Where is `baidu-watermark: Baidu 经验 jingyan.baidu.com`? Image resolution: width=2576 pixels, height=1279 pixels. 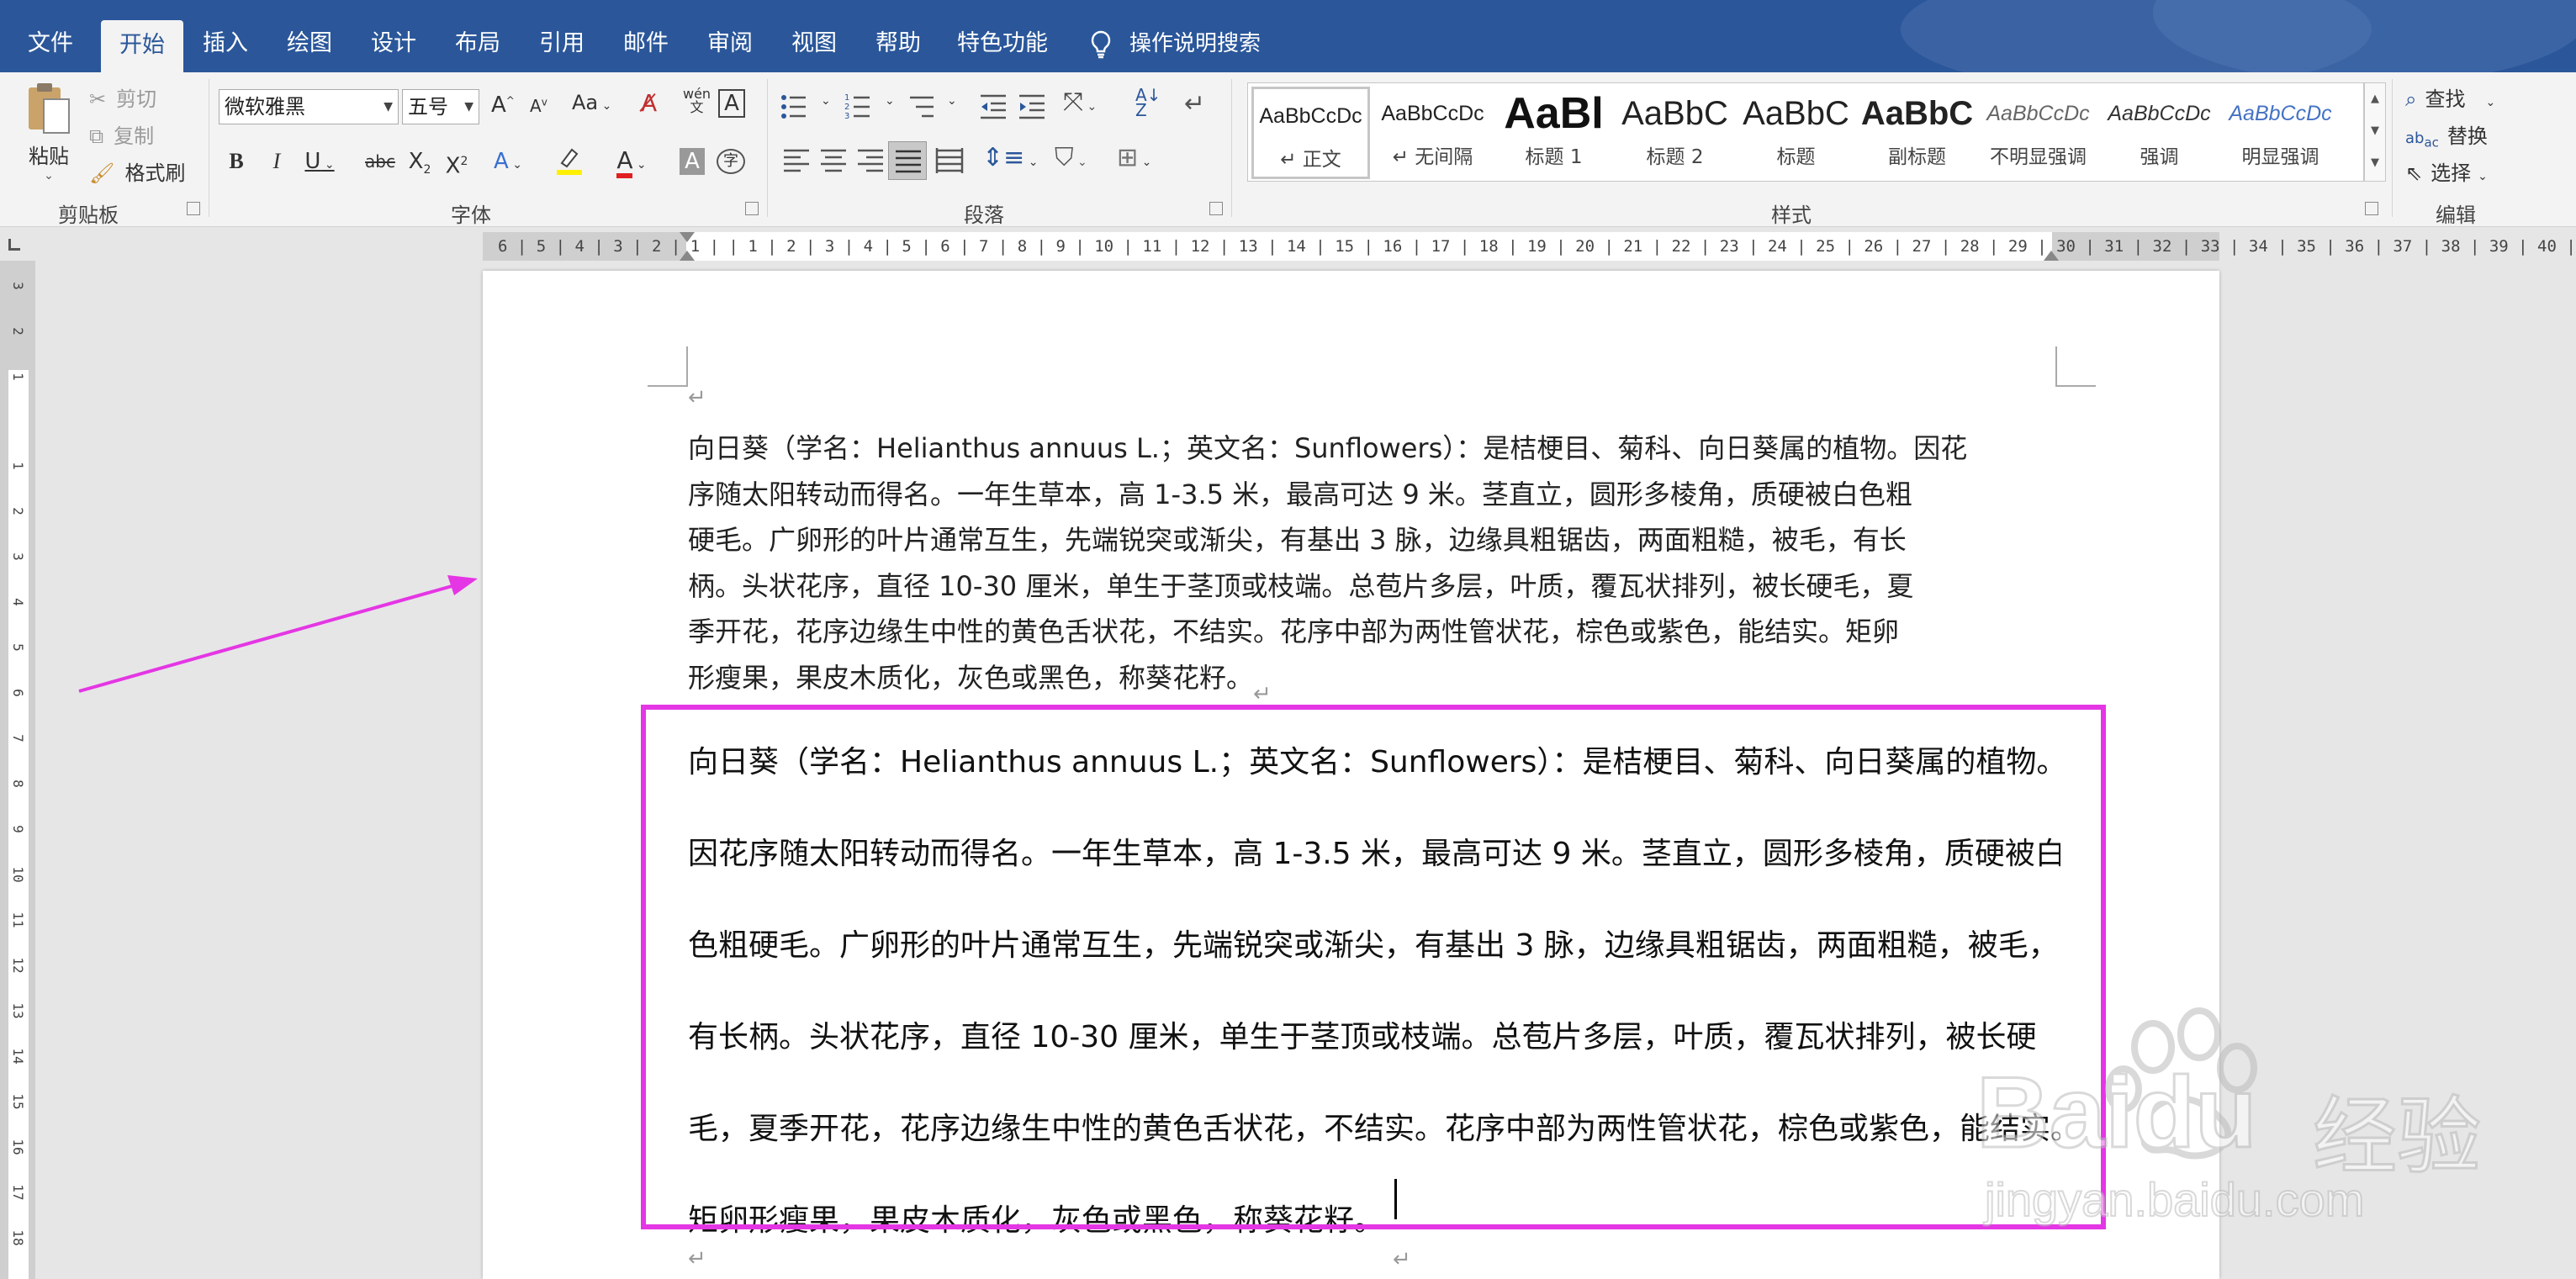 baidu-watermark: Baidu 经验 jingyan.baidu.com is located at coordinates (2253, 1118).